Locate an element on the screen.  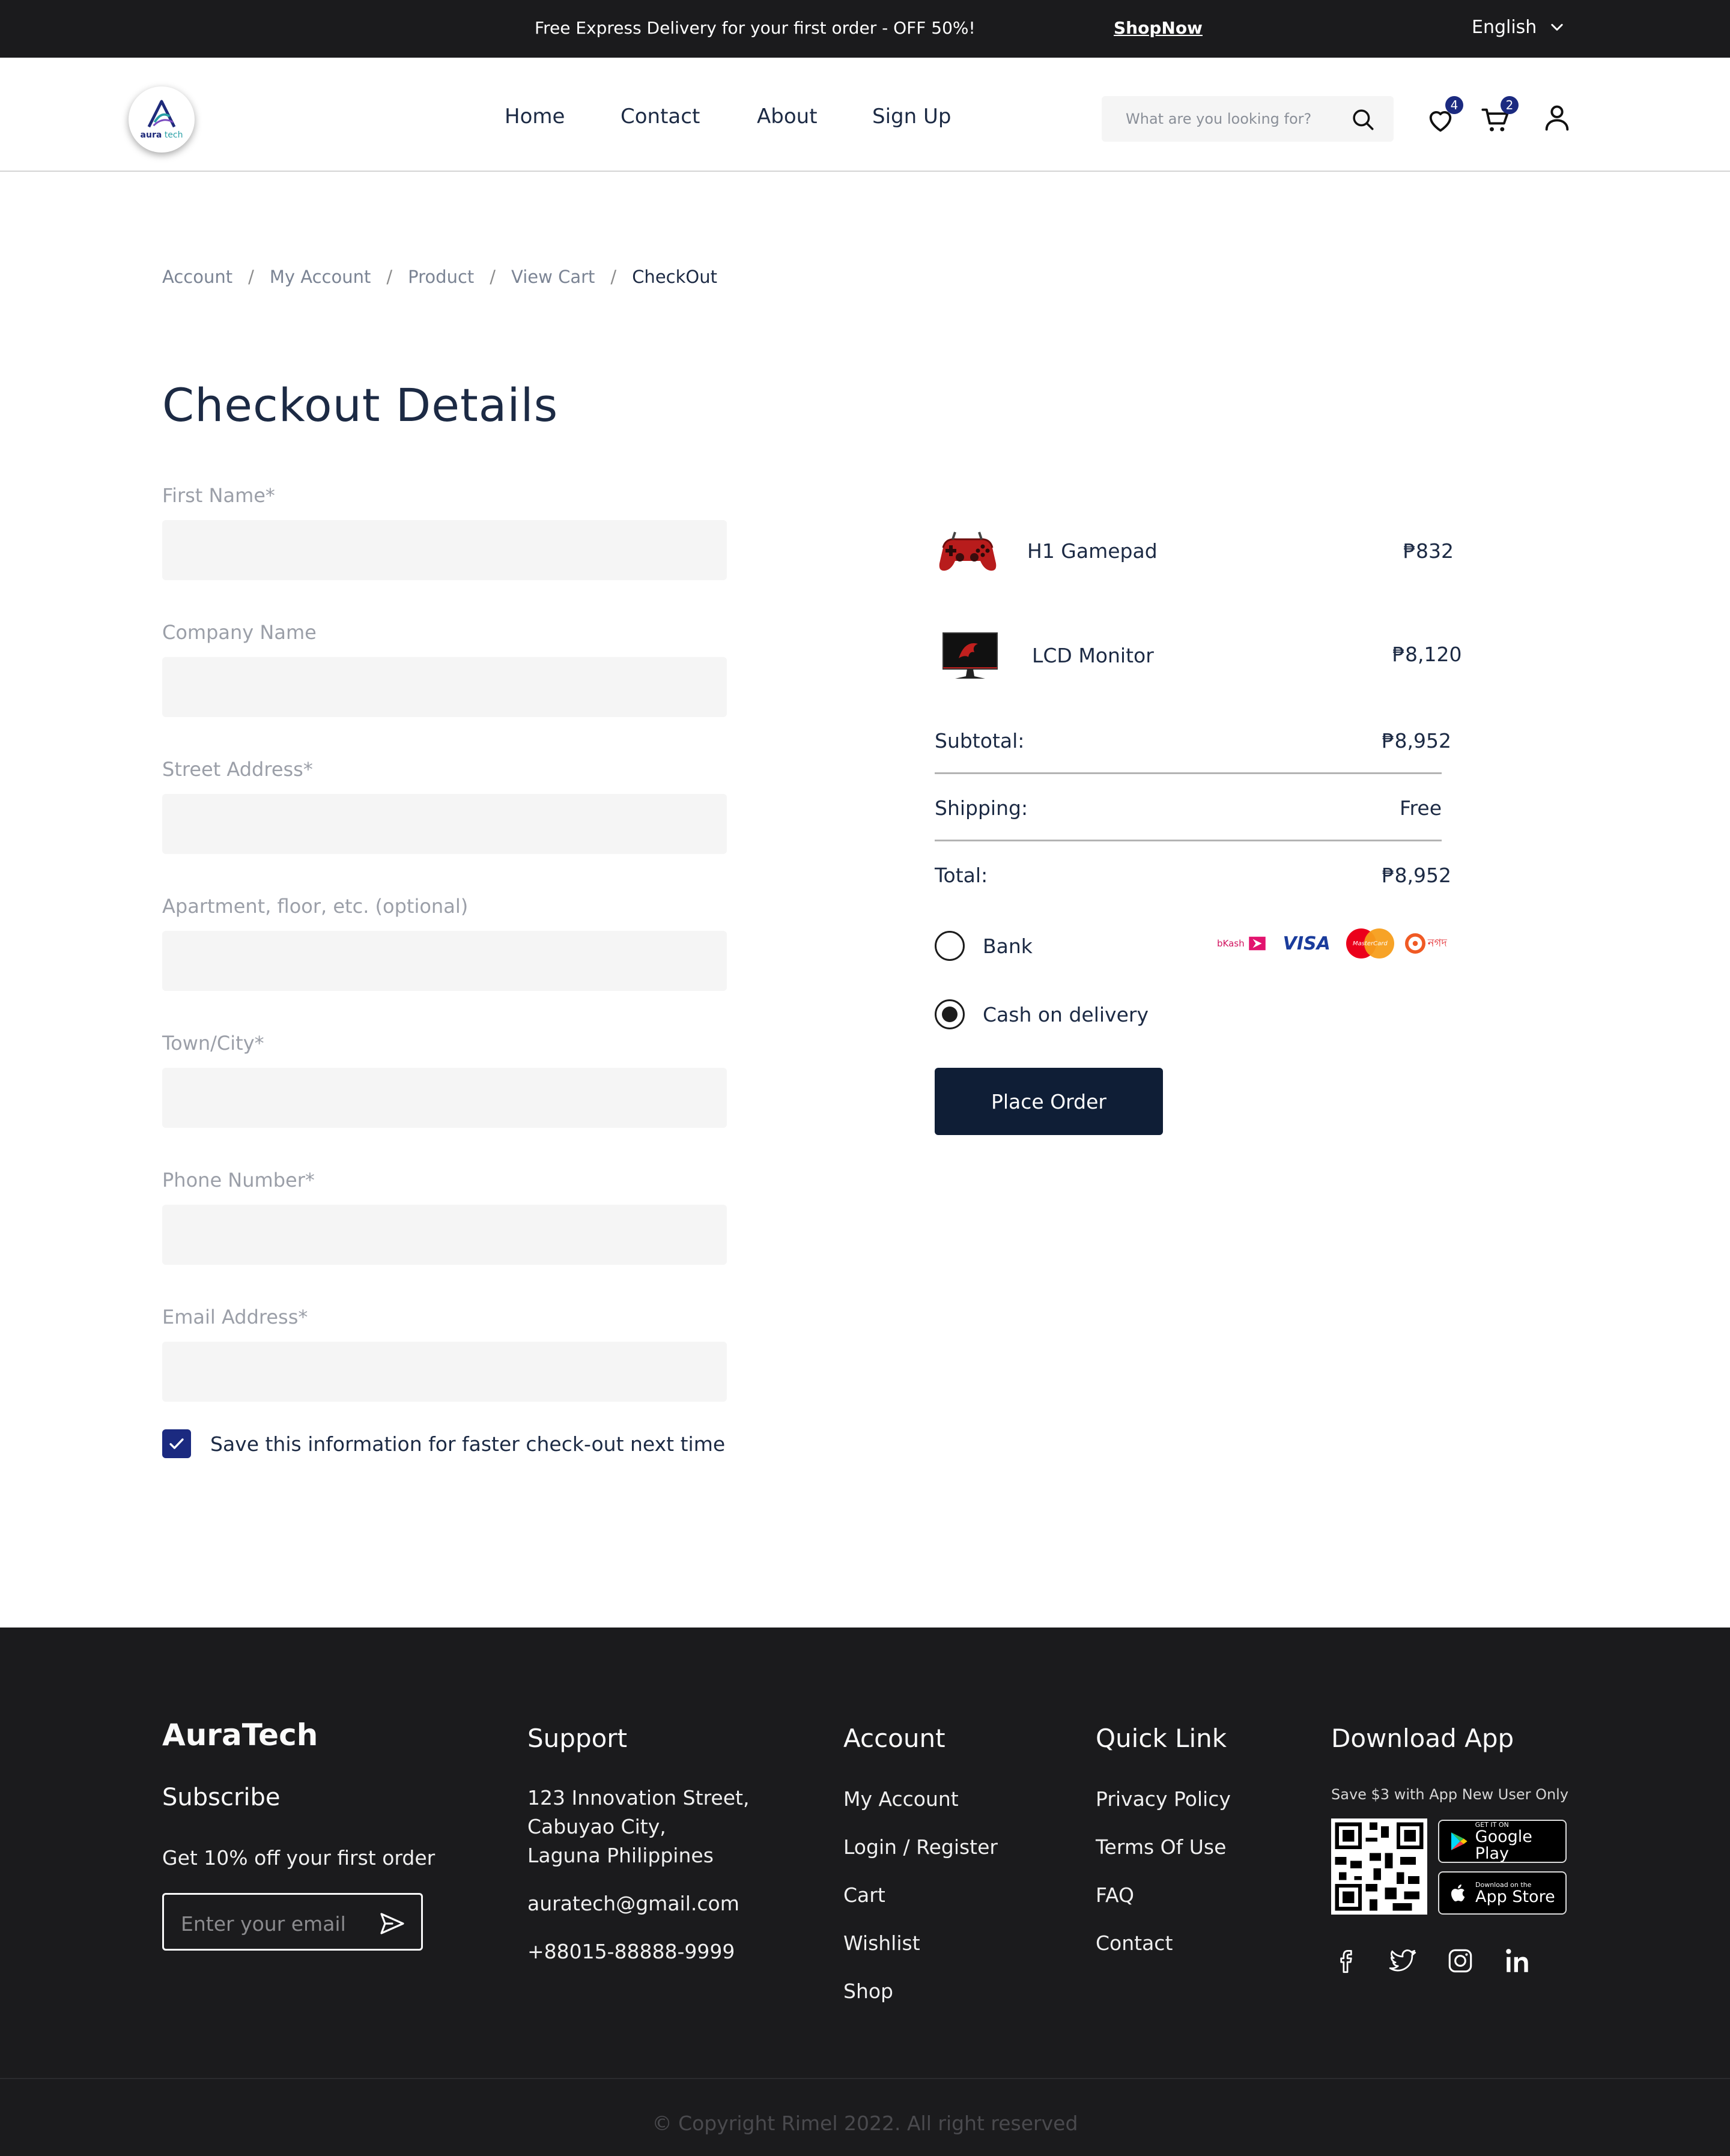
footer-link-wishlist: Wishlist is located at coordinates (881, 1943).